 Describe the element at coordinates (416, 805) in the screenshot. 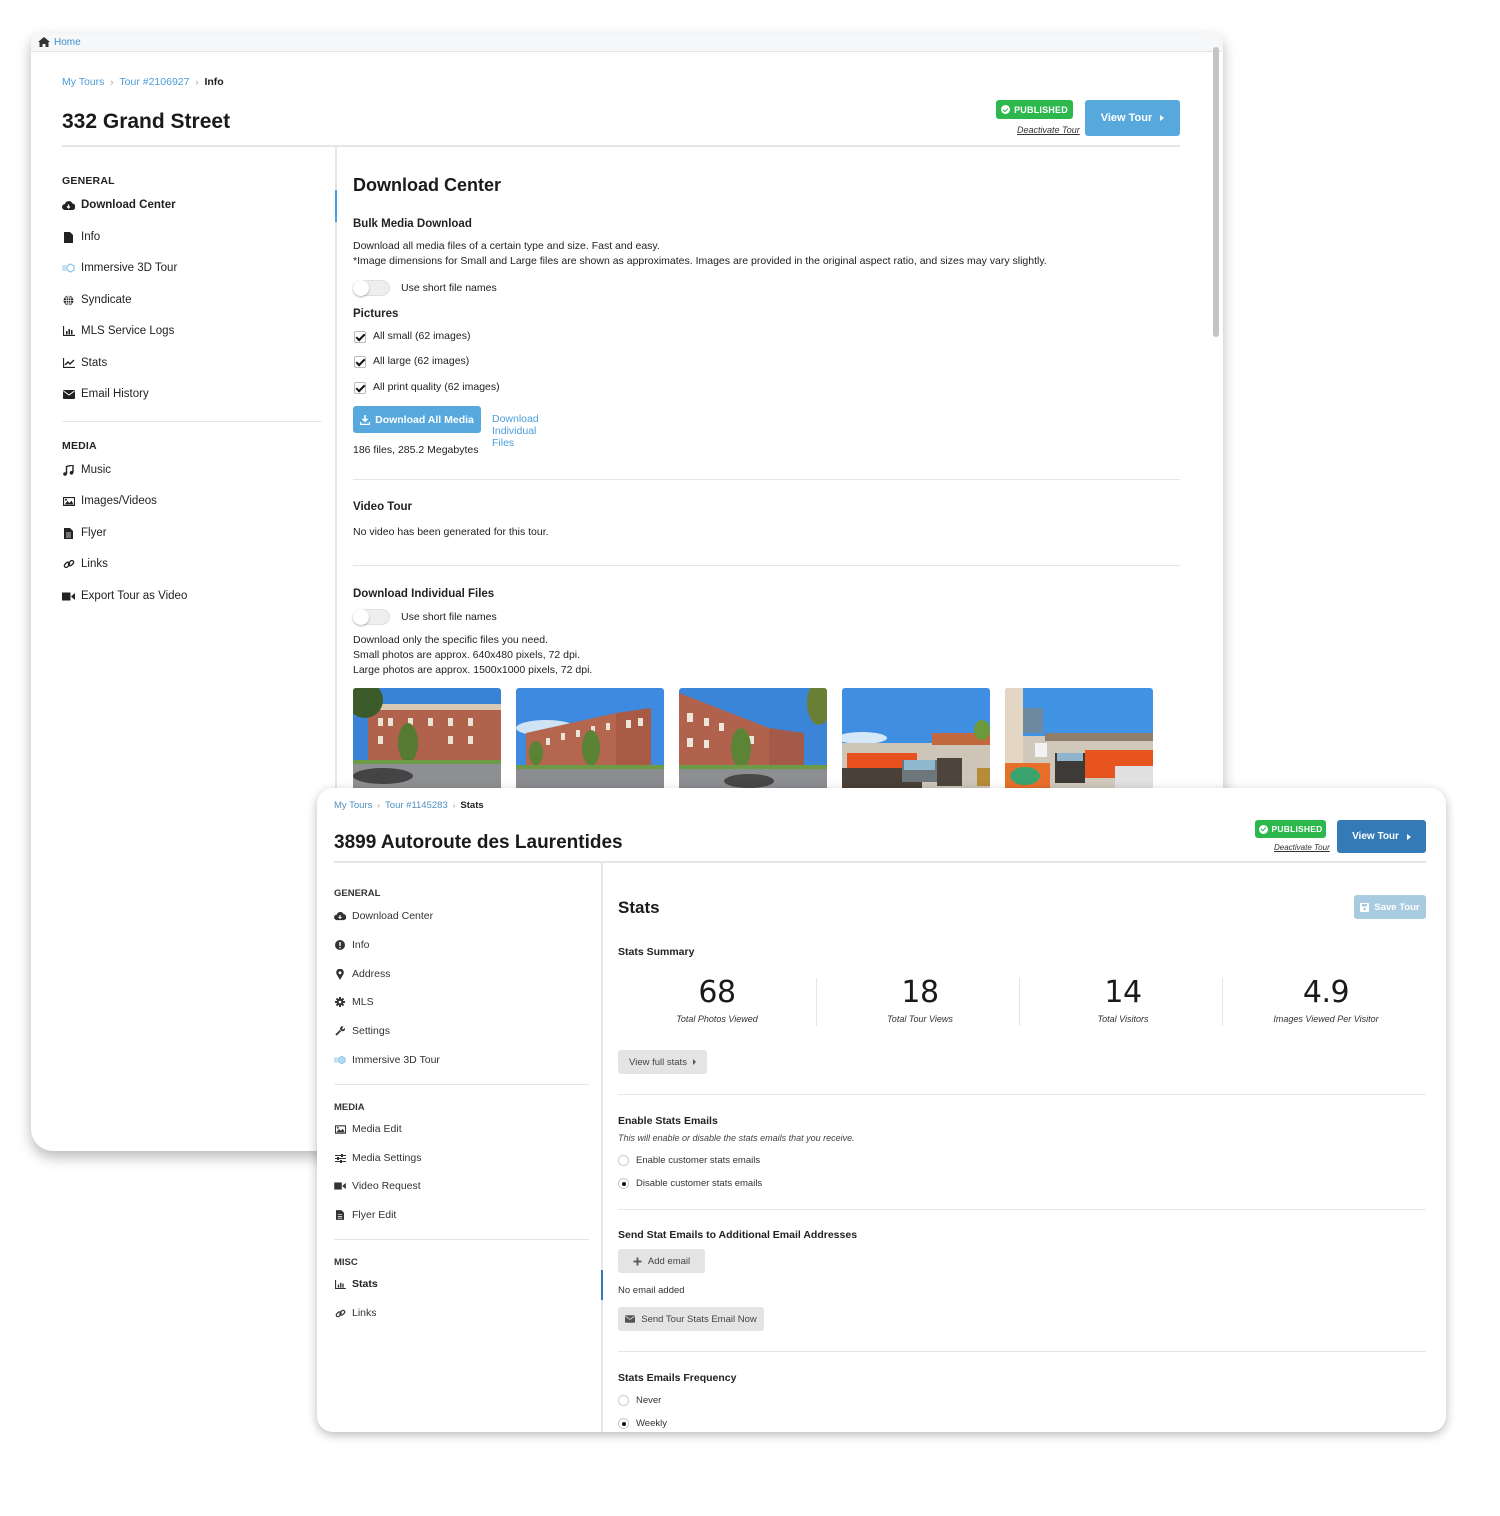

I see `breadcrumb-tour: Tour #1145283` at that location.